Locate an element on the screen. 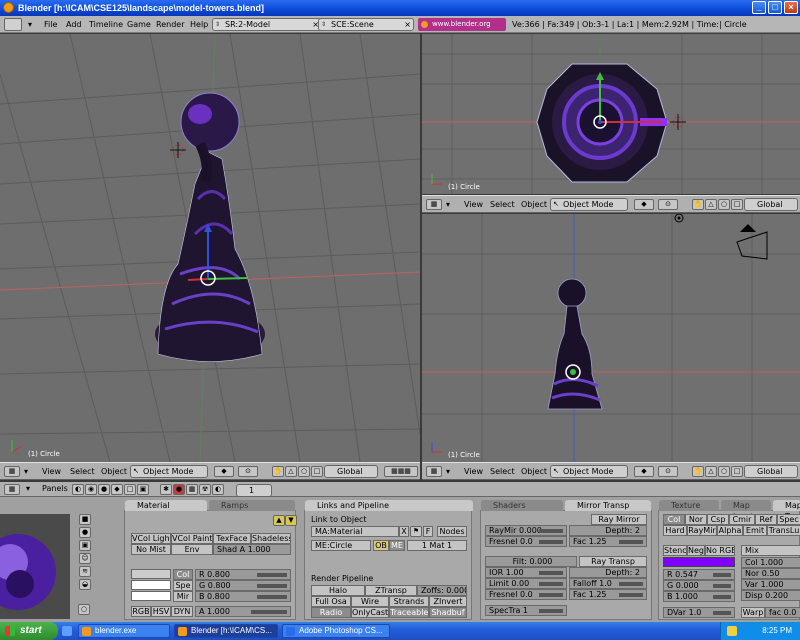 Image resolution: width=800 pixels, height=640 pixels. no-rgb-button: No RGB is located at coordinates (720, 550).